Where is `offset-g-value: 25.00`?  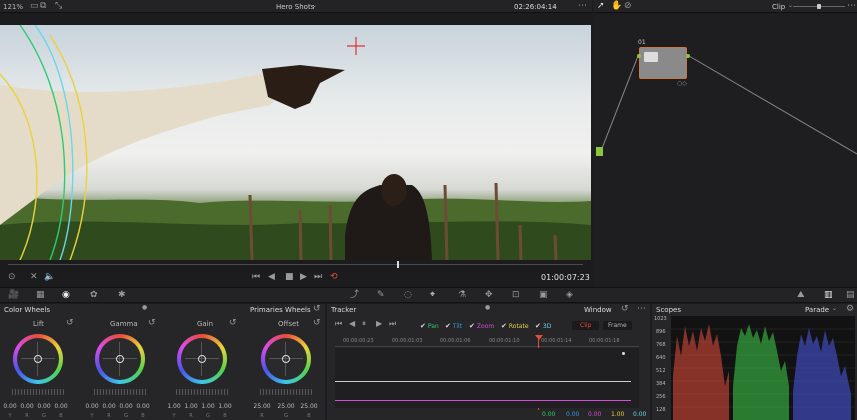 offset-g-value: 25.00 is located at coordinates (286, 406).